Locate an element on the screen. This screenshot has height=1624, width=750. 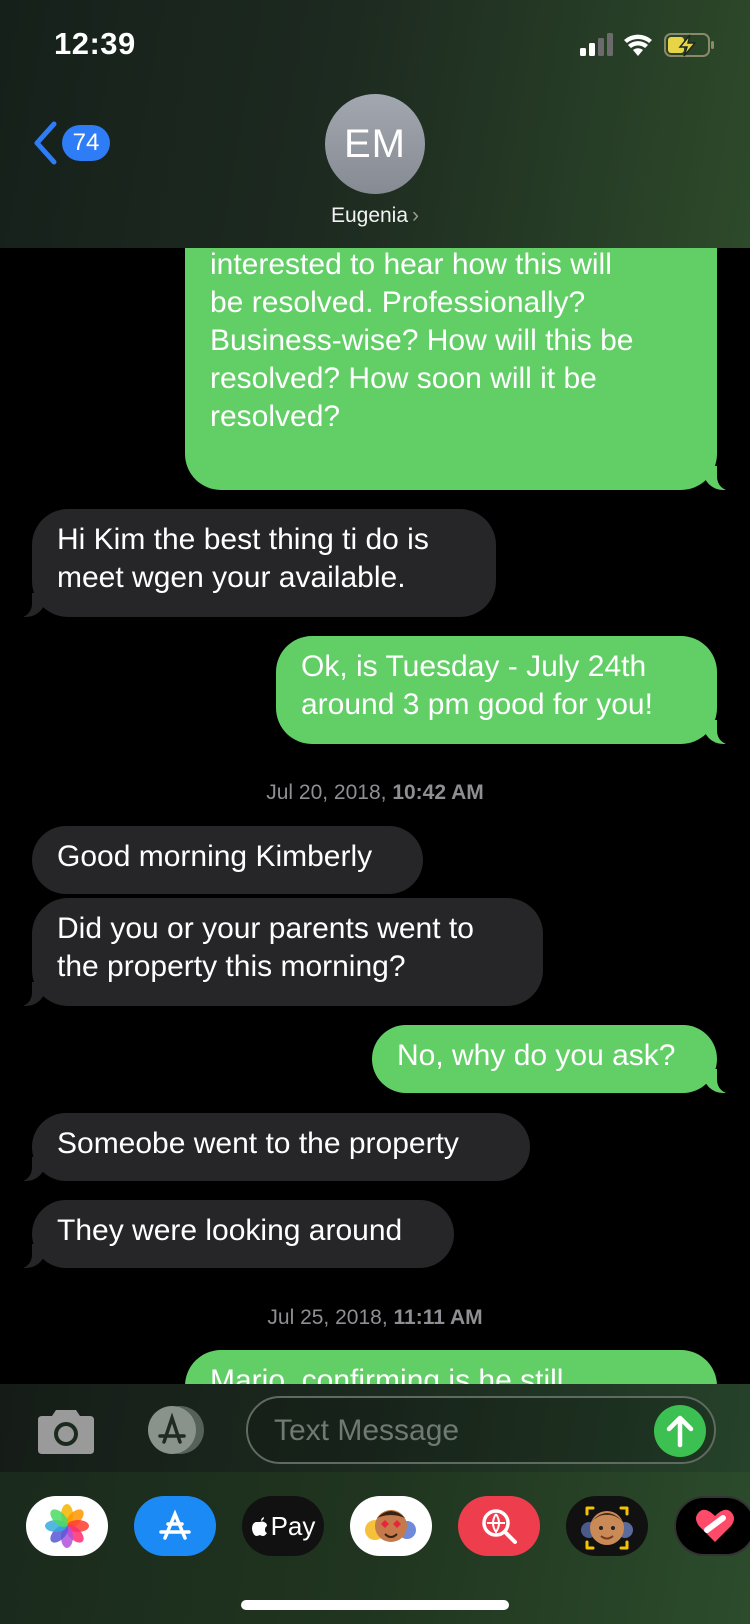
status-icons is located at coordinates (647, 45).